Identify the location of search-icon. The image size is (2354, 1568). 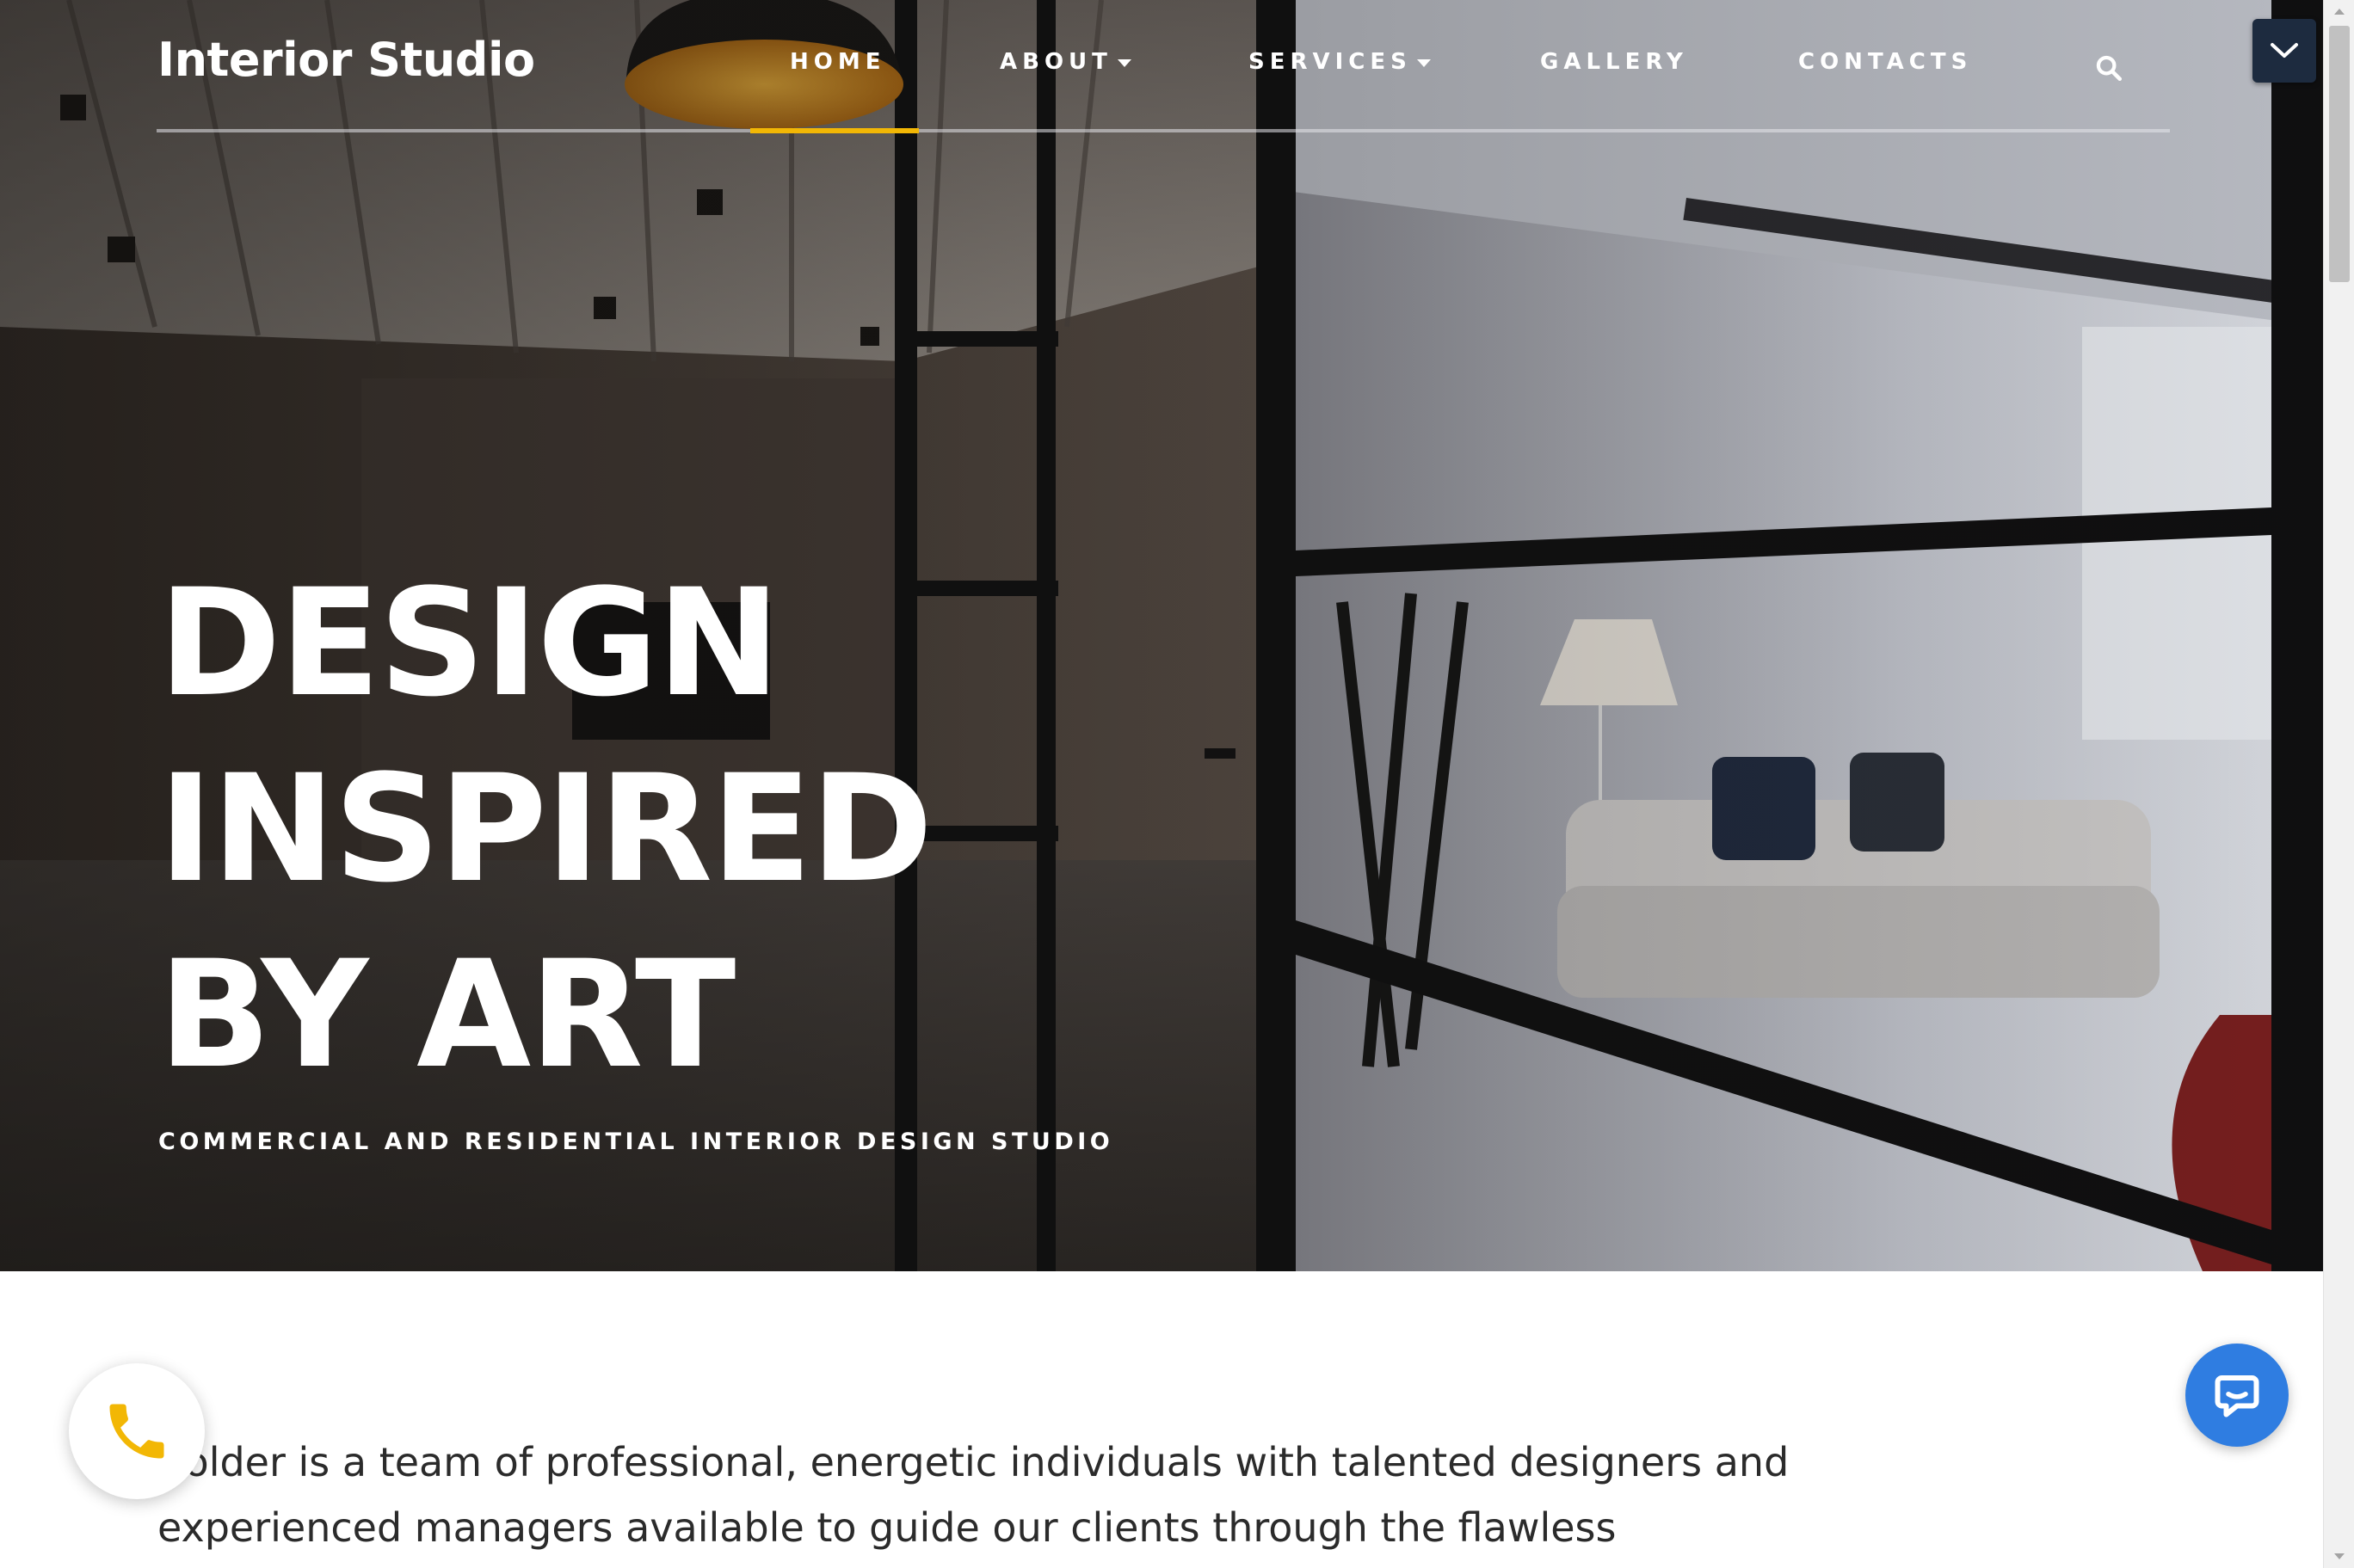
(2109, 68).